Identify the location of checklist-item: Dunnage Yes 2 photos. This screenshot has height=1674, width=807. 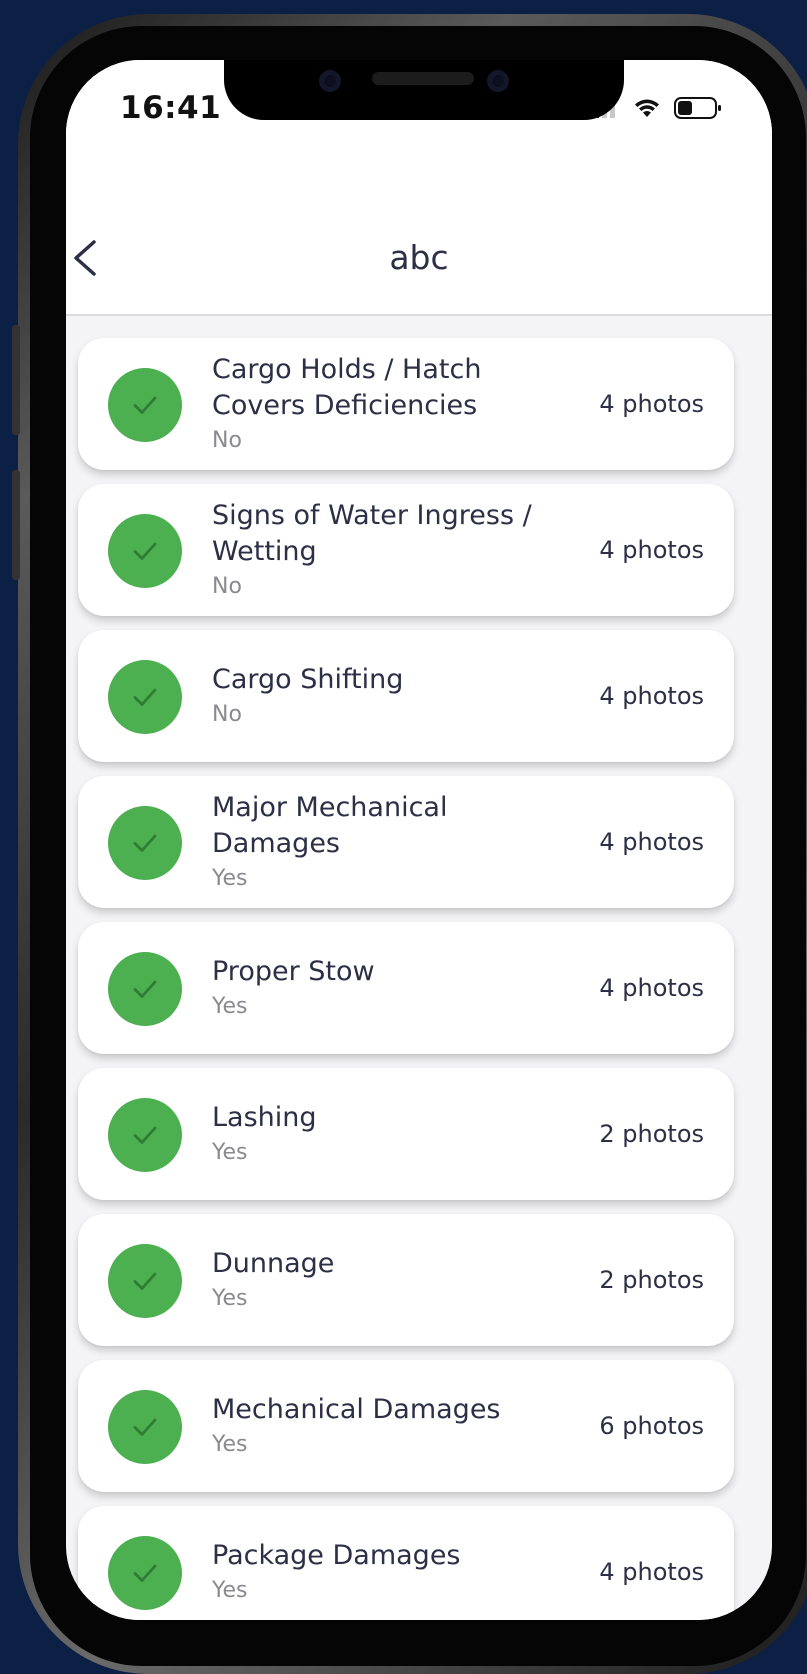
(406, 1280).